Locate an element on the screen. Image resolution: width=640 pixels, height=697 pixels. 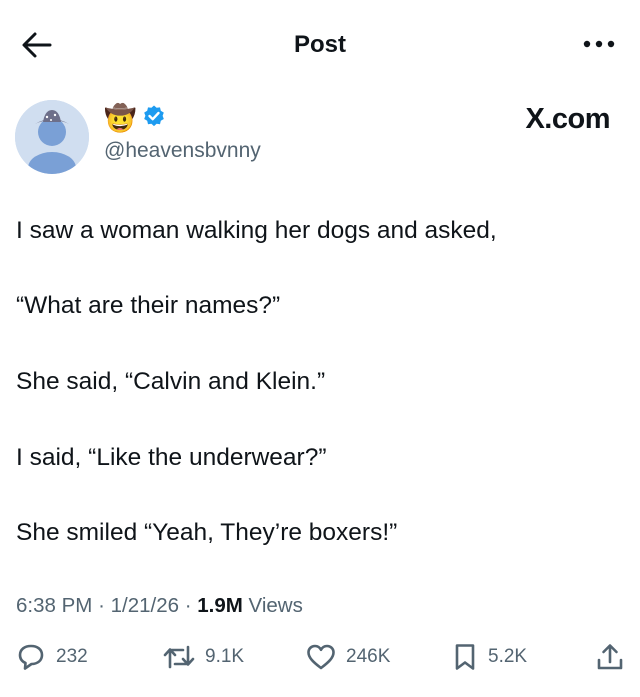
post-date: 1/21/26 is located at coordinates (145, 605).